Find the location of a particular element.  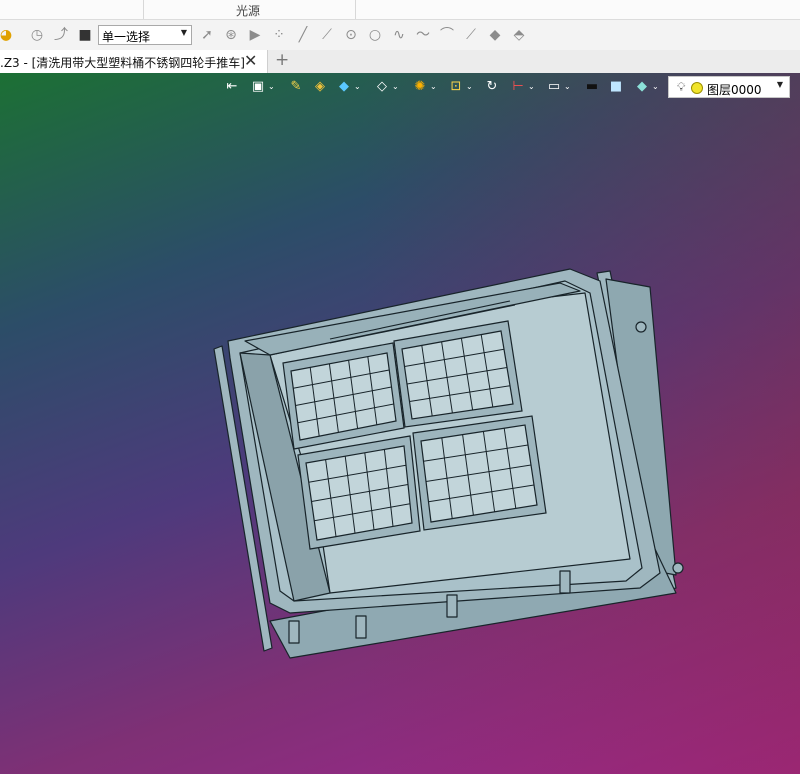

pick-icon: ⊛ is located at coordinates (231, 35).